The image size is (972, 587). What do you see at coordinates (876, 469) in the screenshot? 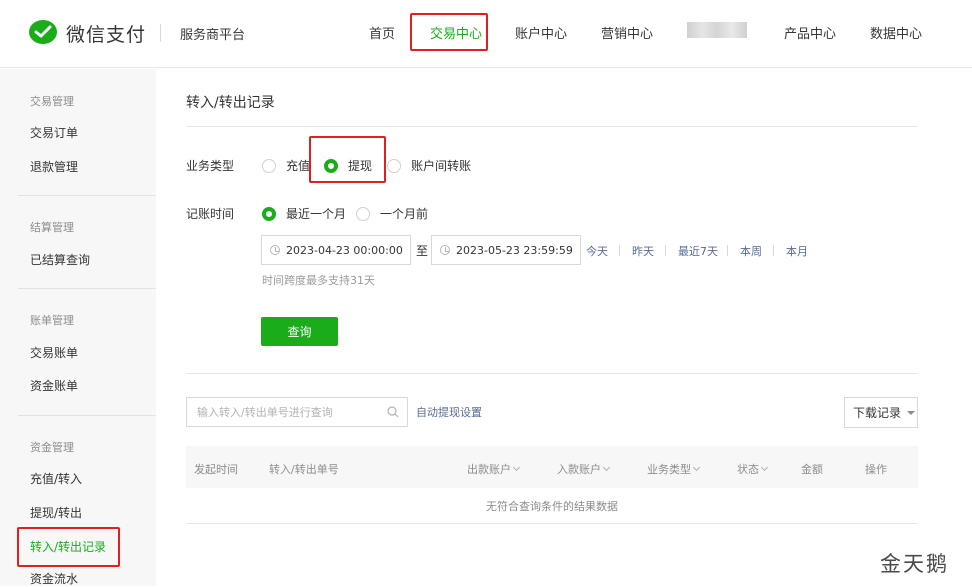
I see `col-header-action: 操作` at bounding box center [876, 469].